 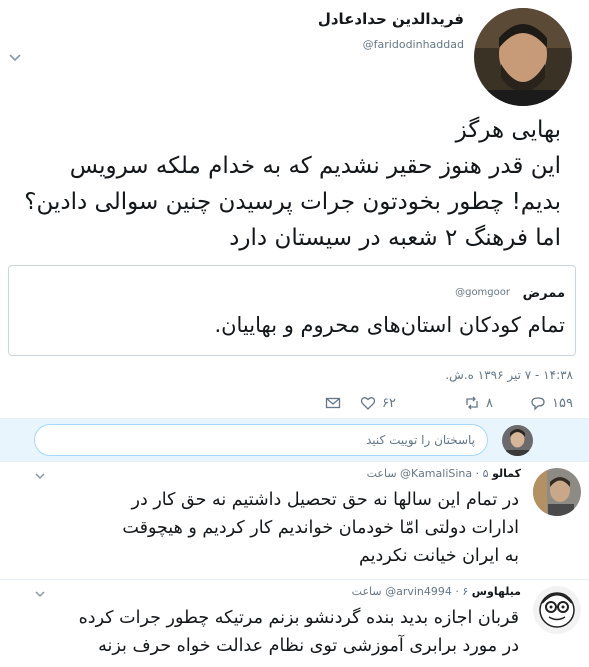 What do you see at coordinates (436, 473) in the screenshot?
I see `reply-author-handle: @KamaliSina` at bounding box center [436, 473].